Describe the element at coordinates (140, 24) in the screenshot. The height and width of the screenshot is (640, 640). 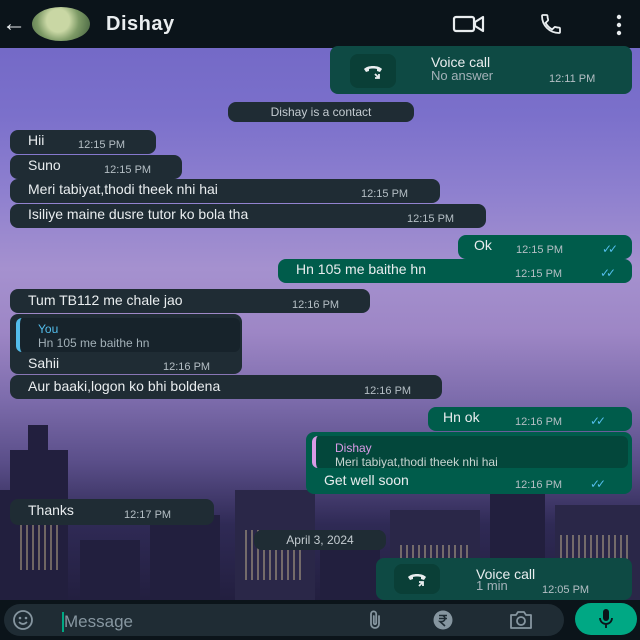
I see `contact-name: Dishay` at that location.